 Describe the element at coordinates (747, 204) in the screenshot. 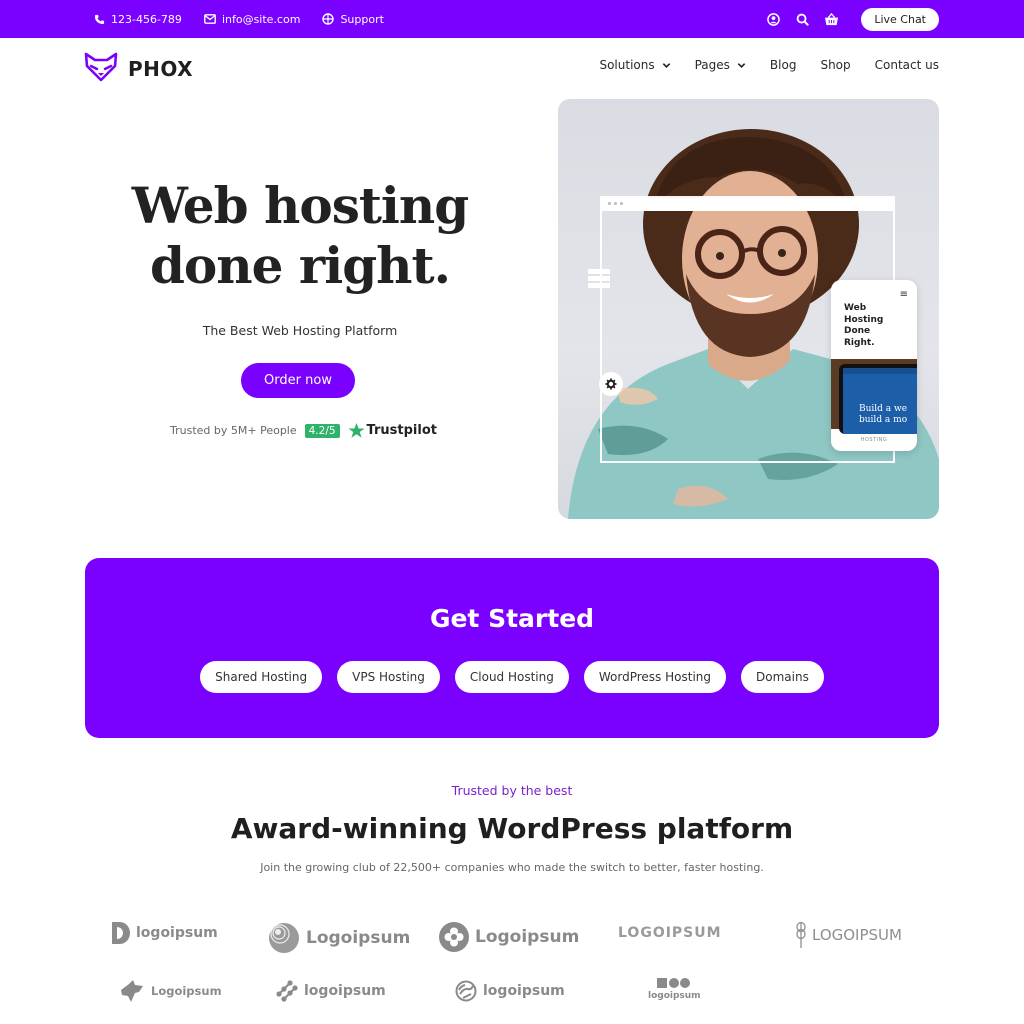

I see `browser-toolbar` at that location.